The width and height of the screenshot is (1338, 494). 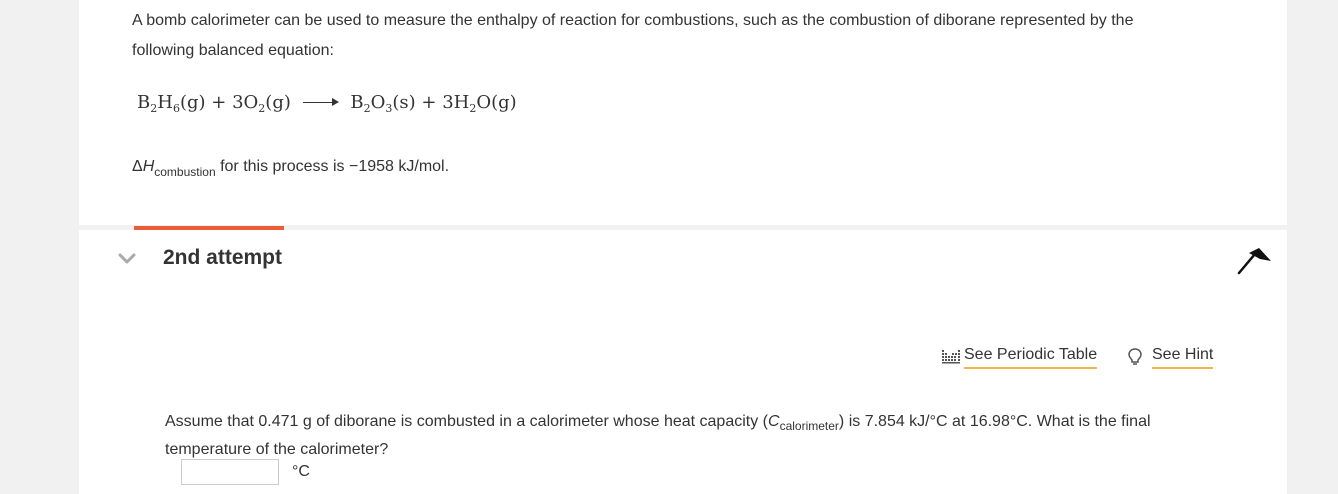 What do you see at coordinates (1135, 356) in the screenshot?
I see `lightbulb-icon` at bounding box center [1135, 356].